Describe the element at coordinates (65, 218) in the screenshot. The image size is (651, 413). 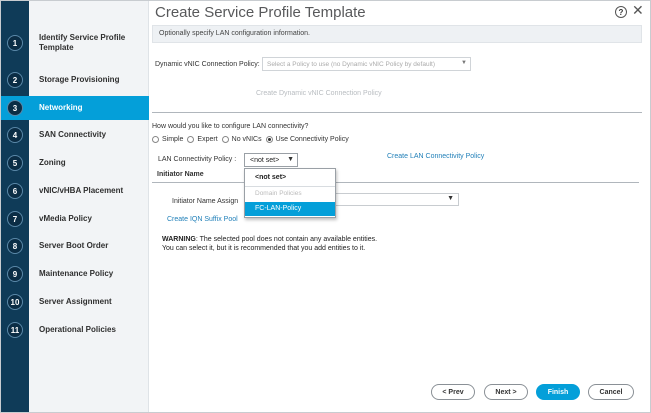
I see `step-label: vMedia Policy` at that location.